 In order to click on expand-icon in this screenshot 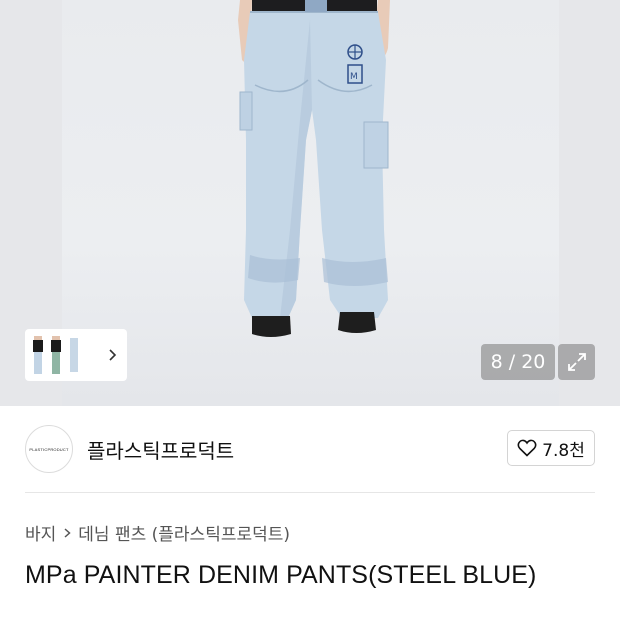, I will do `click(576, 362)`.